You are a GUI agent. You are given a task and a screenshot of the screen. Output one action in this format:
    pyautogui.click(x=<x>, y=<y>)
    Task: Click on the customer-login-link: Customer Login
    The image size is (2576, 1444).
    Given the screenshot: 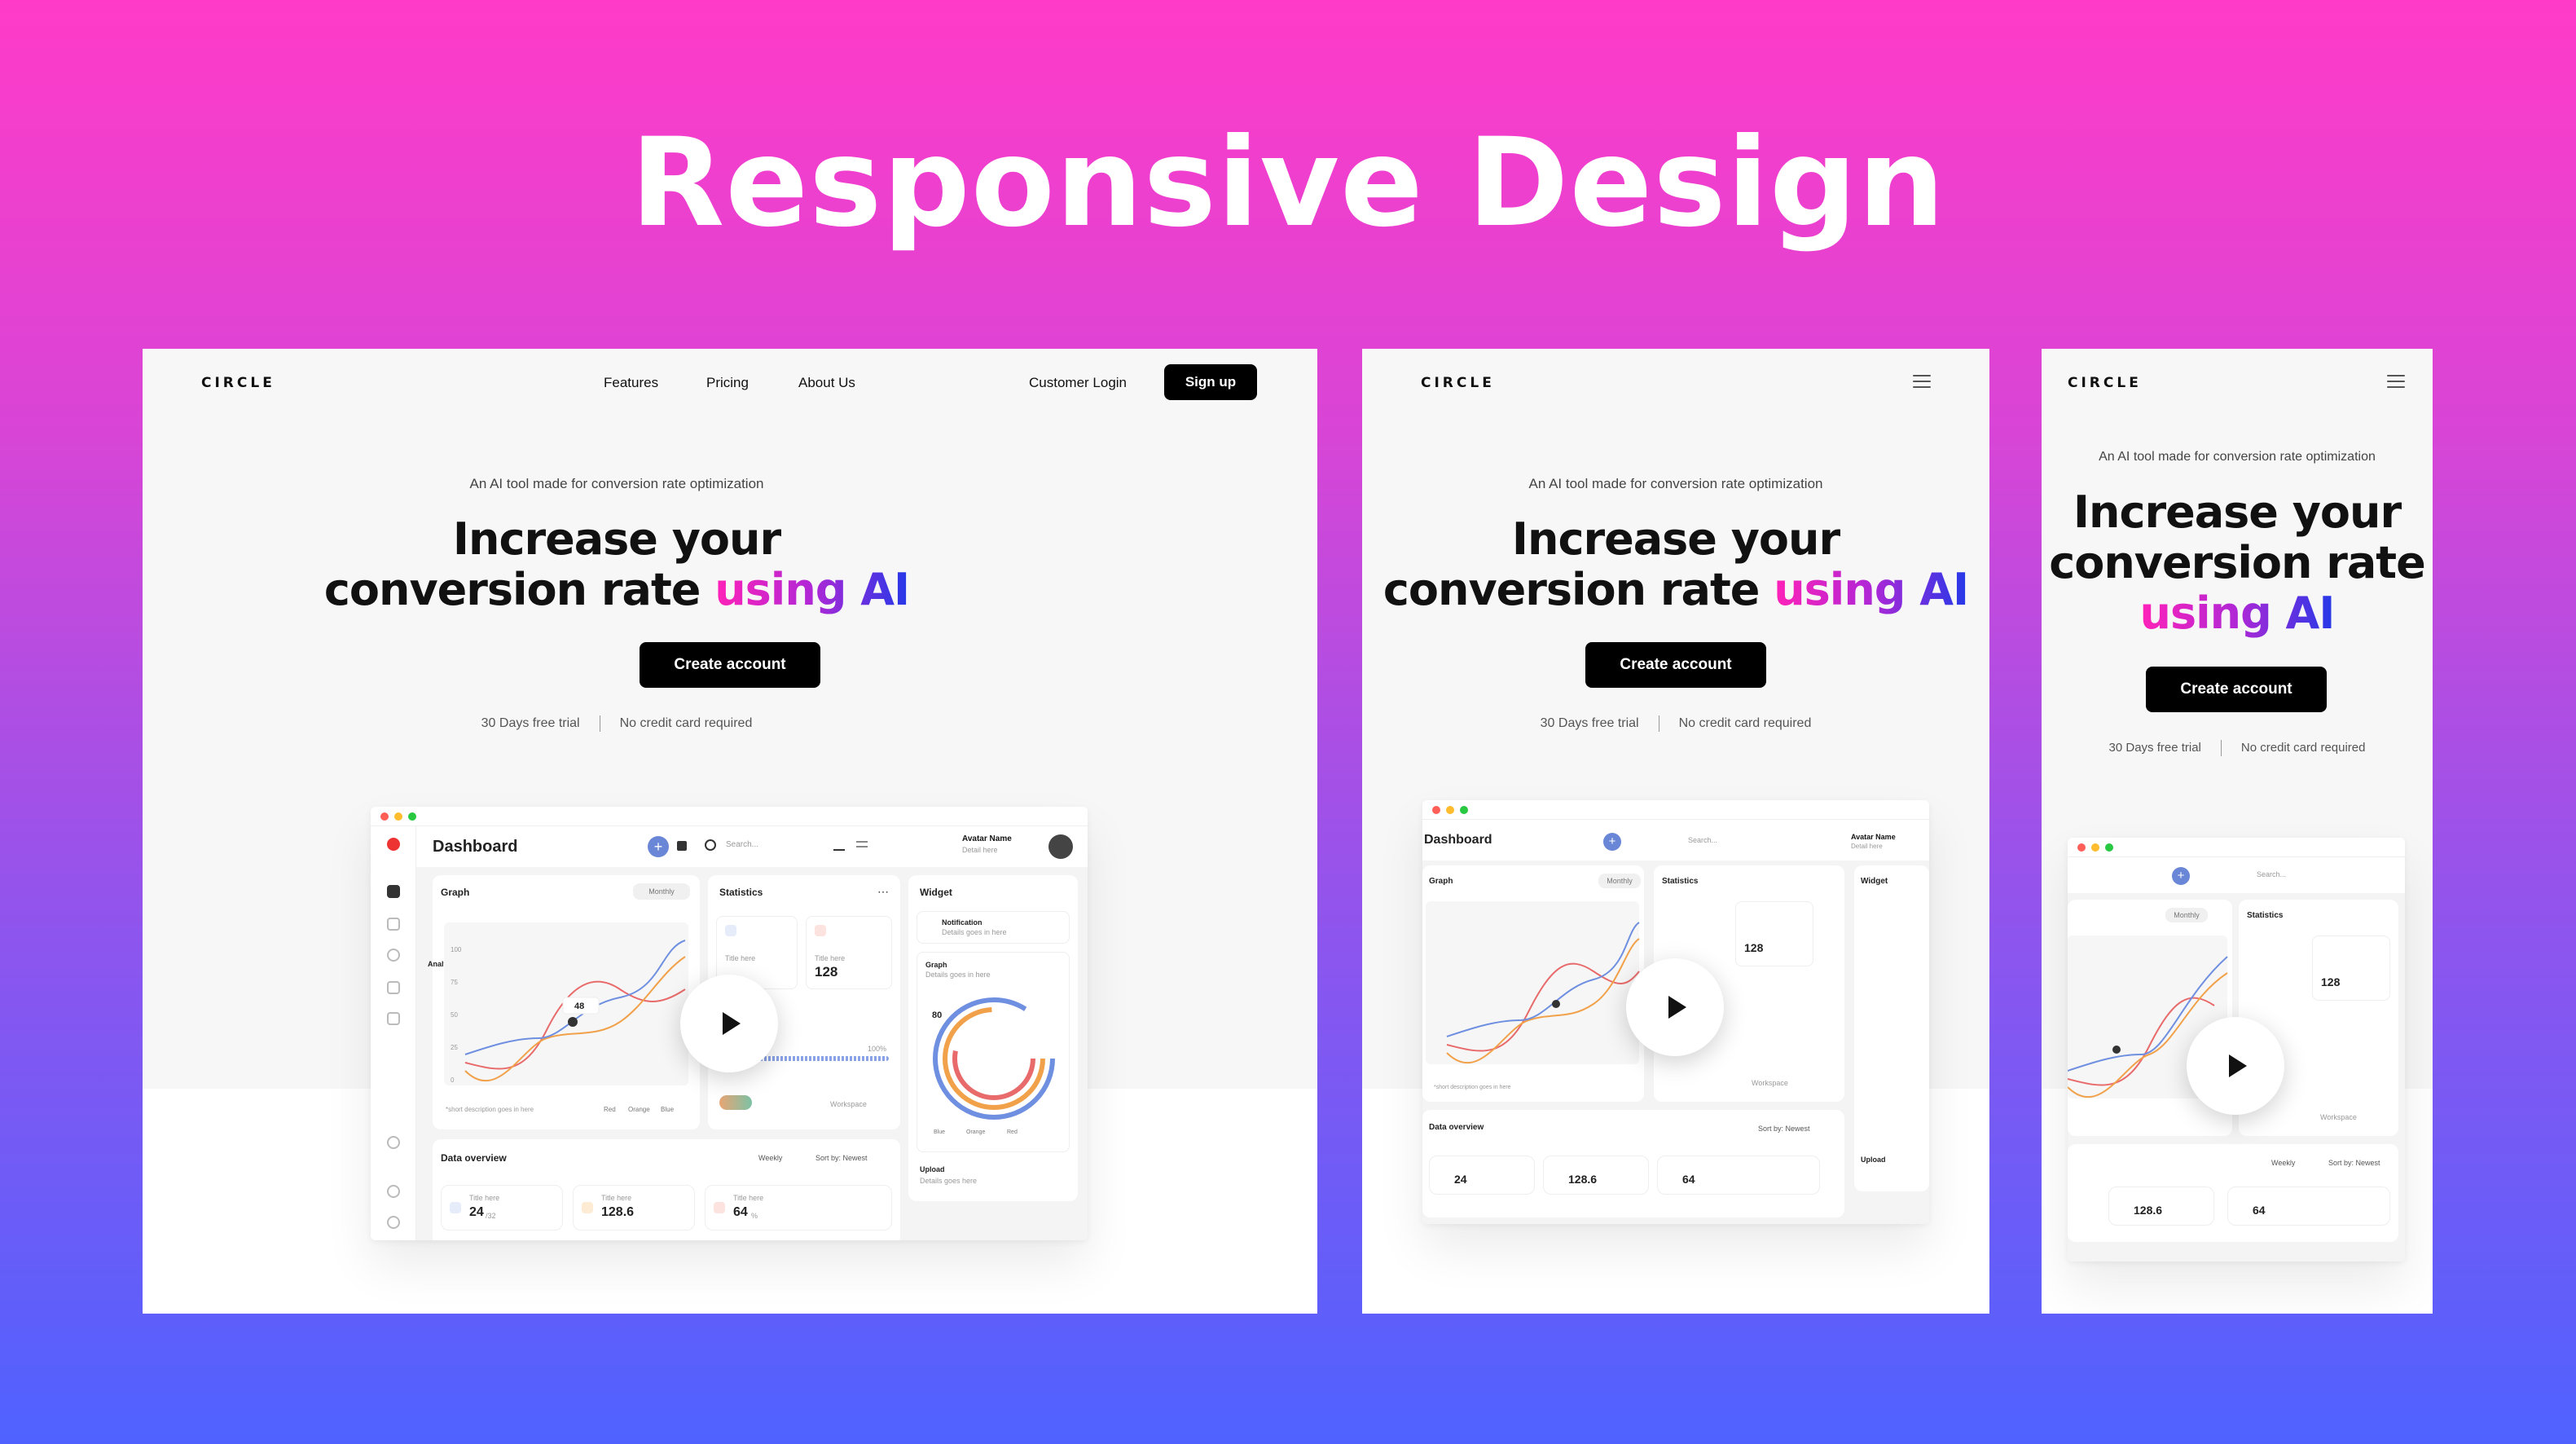 What is the action you would take?
    pyautogui.click(x=1078, y=383)
    